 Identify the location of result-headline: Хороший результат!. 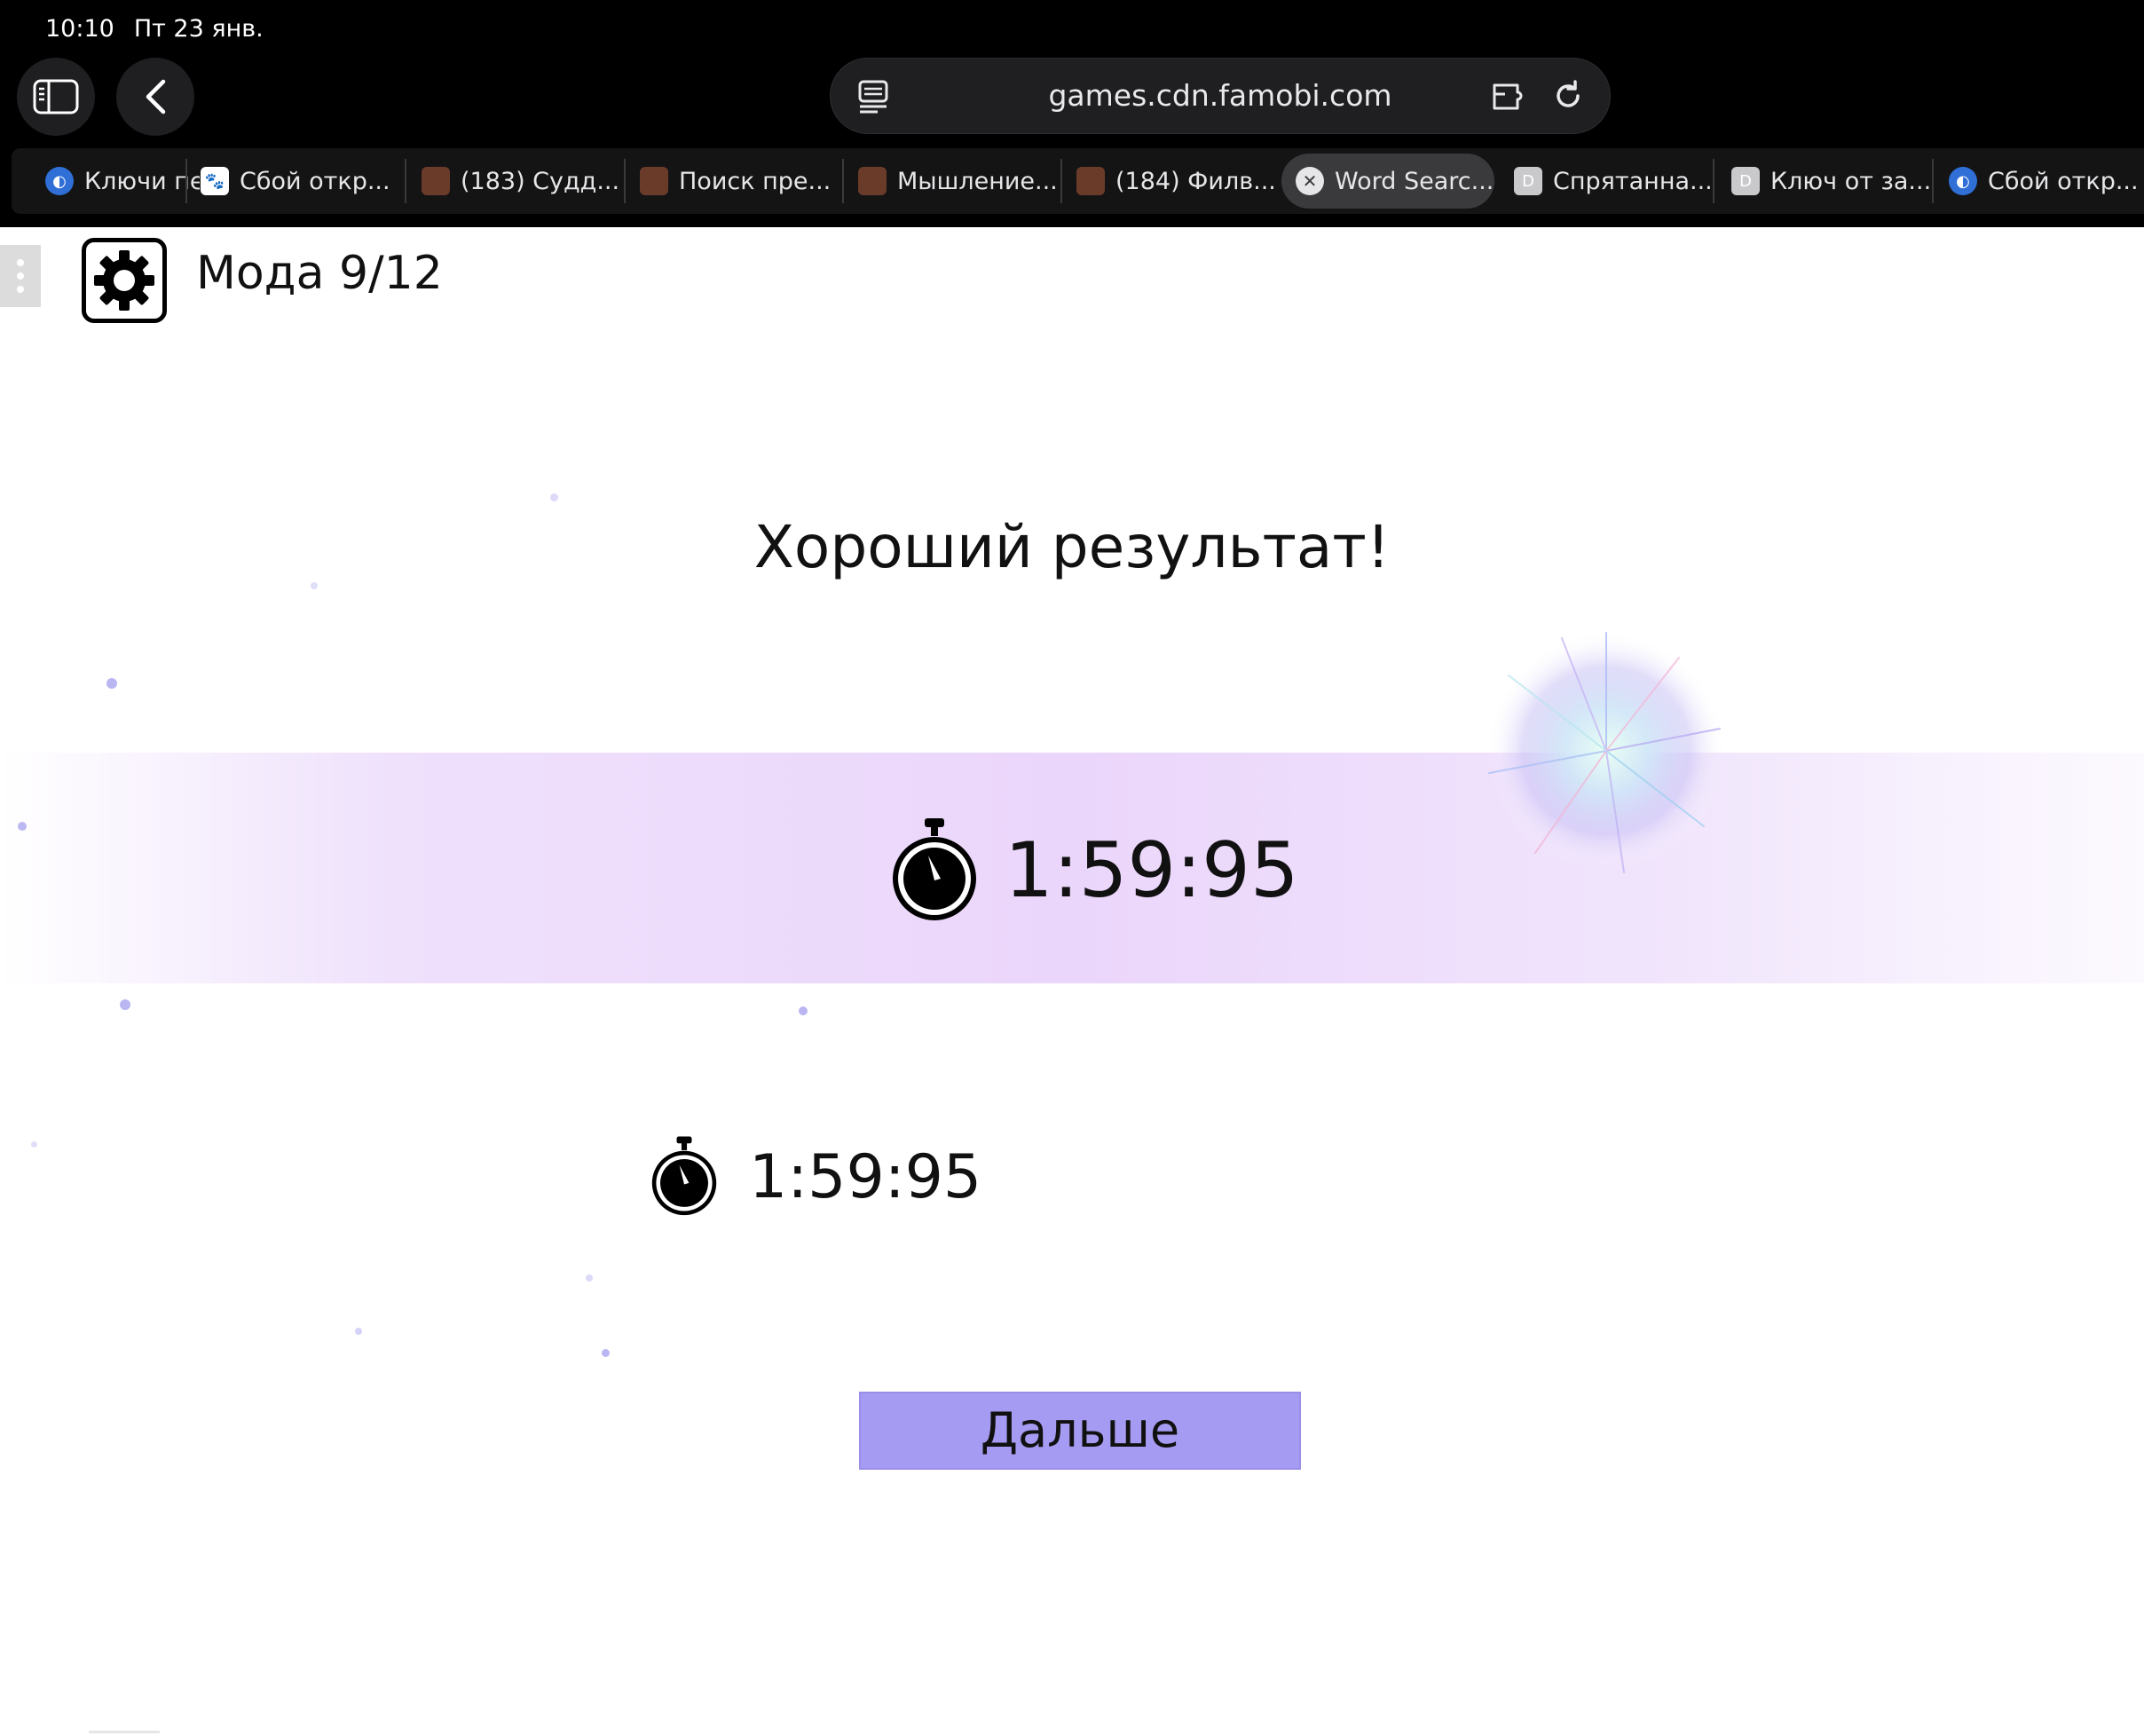
(1072, 547).